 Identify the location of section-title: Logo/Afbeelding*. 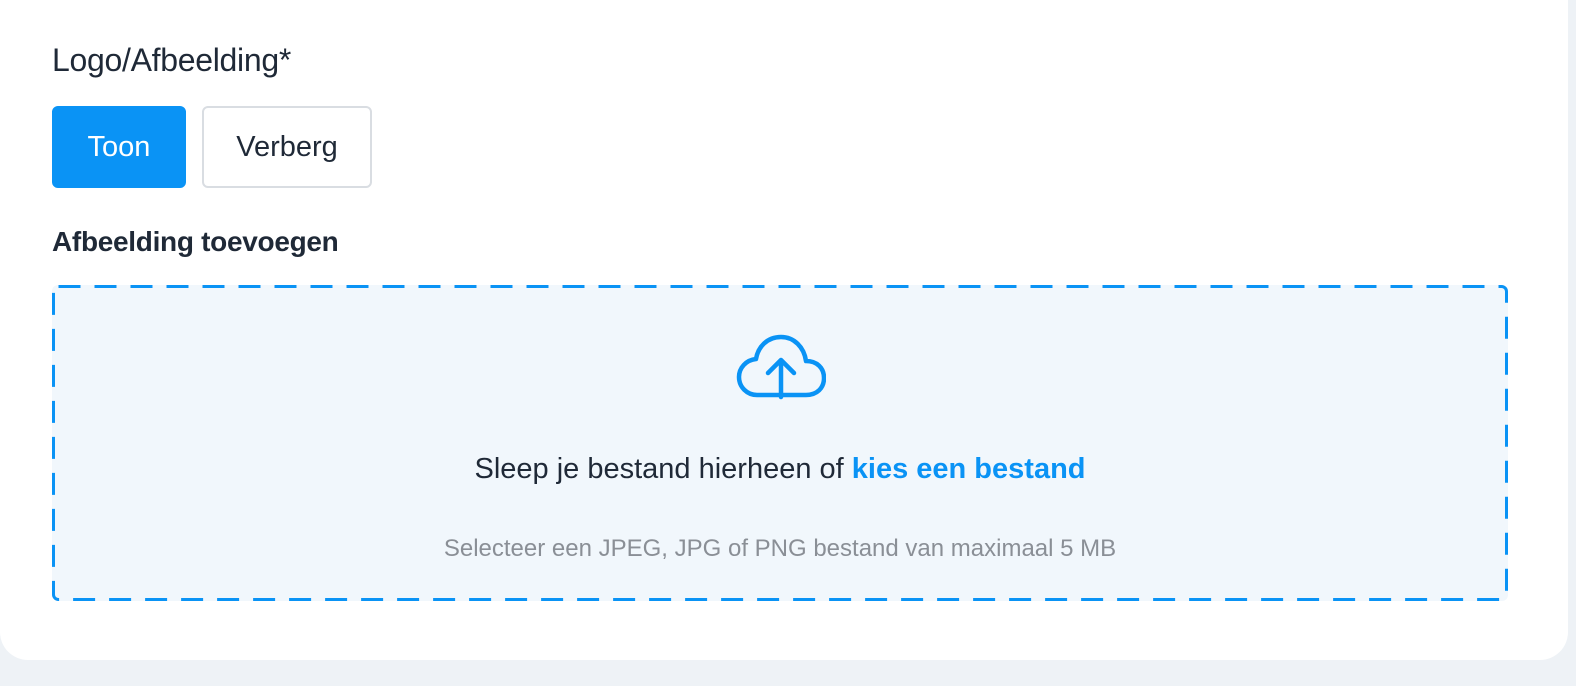
(171, 60).